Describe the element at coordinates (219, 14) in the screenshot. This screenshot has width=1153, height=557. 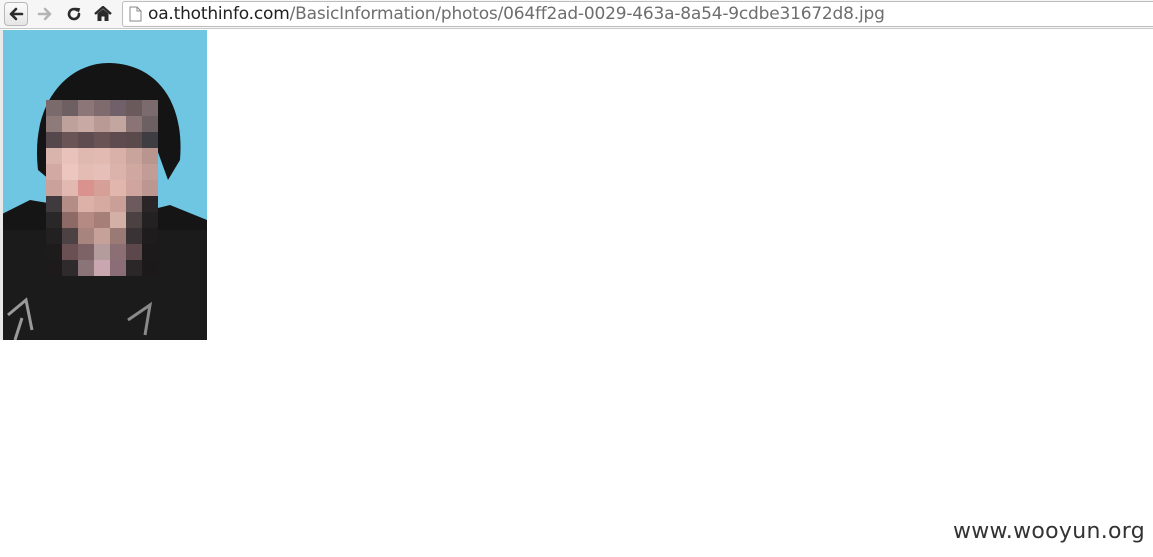
I see `url-host: oa.thothinfo.com` at that location.